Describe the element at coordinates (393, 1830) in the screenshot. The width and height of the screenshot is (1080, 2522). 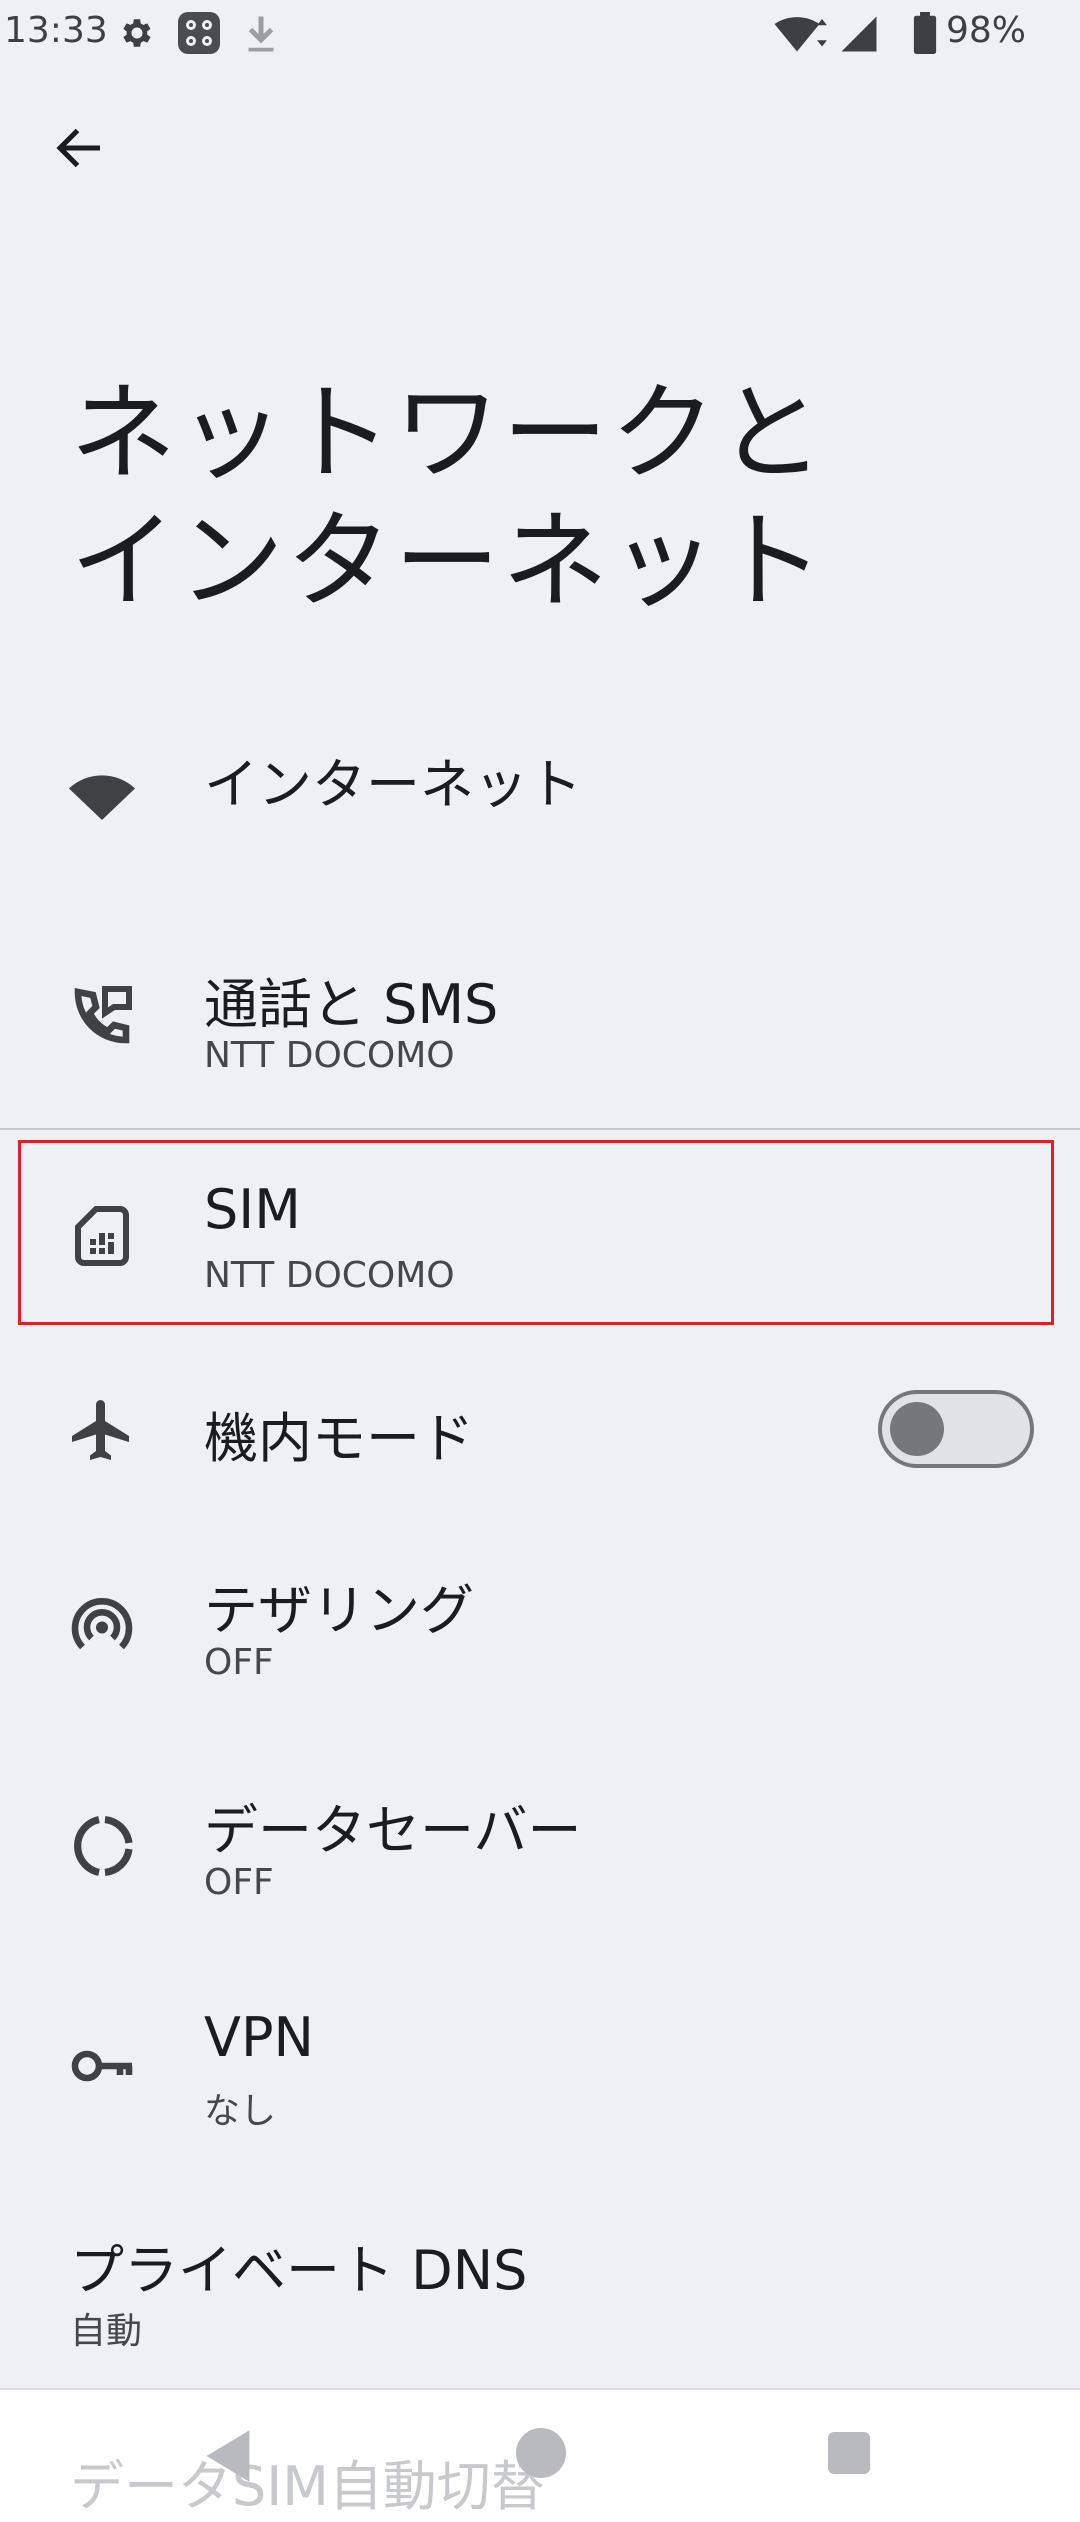
I see `data-saver-label: データセーバー` at that location.